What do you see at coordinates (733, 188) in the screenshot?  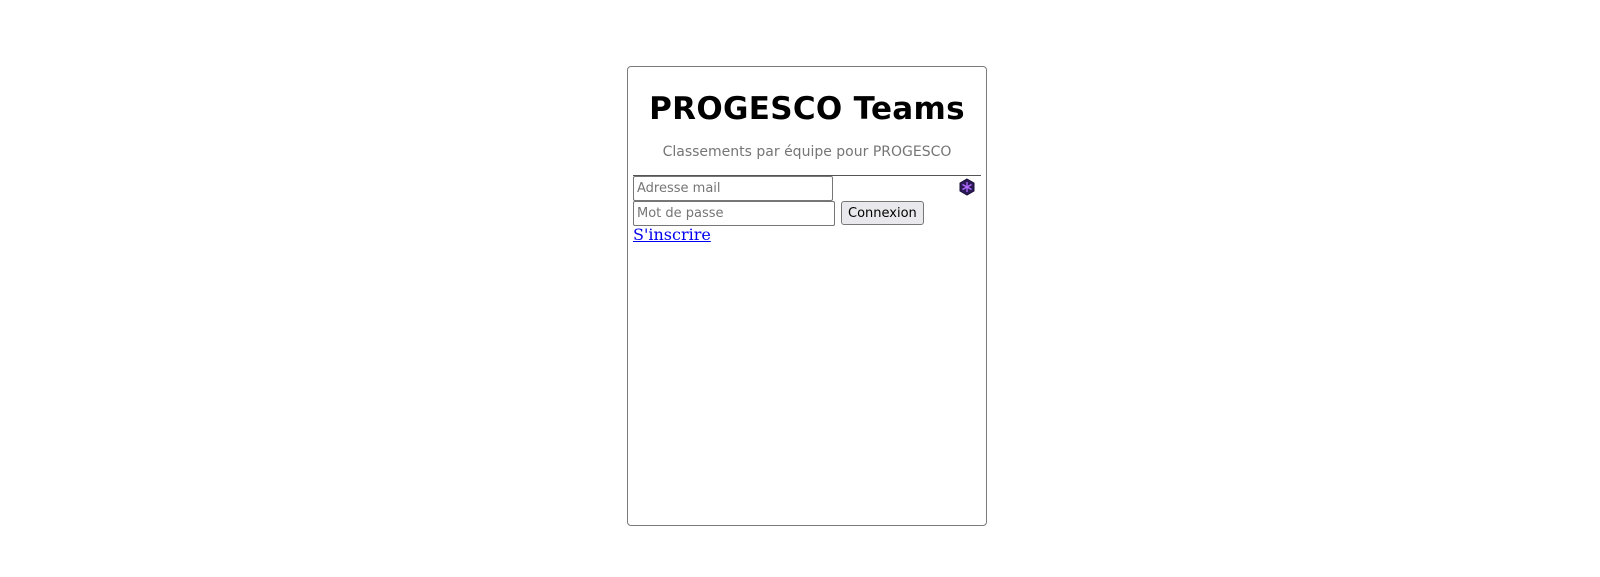 I see `email-field` at bounding box center [733, 188].